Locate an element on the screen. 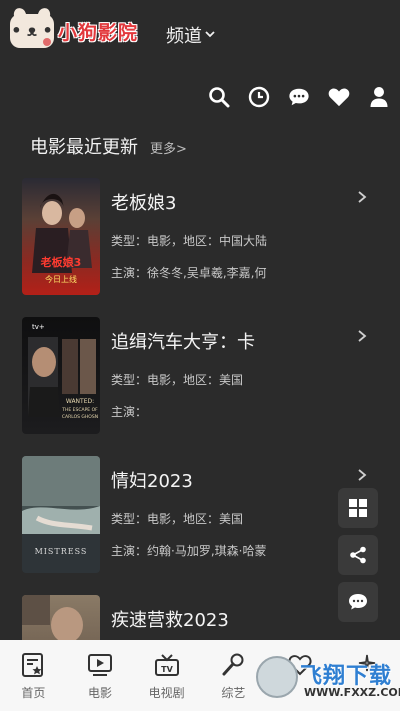 This screenshot has height=711, width=400. svg-text: WANTED: is located at coordinates (80, 401).